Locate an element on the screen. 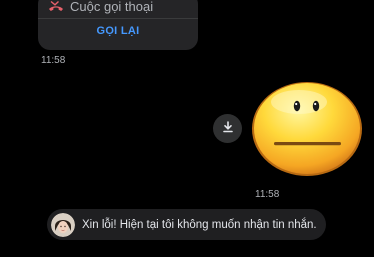  download-button is located at coordinates (227, 128).